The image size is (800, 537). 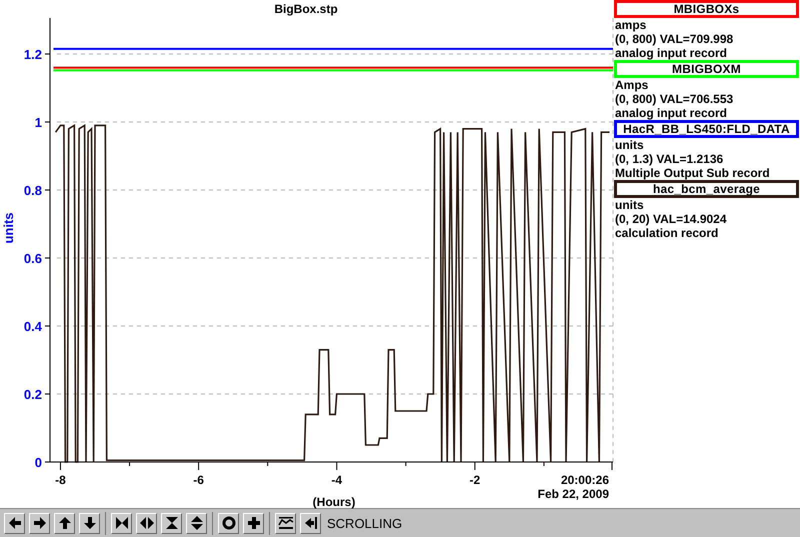 What do you see at coordinates (671, 219) in the screenshot?
I see `legend-text: (0, 20) VAL=14.9024` at bounding box center [671, 219].